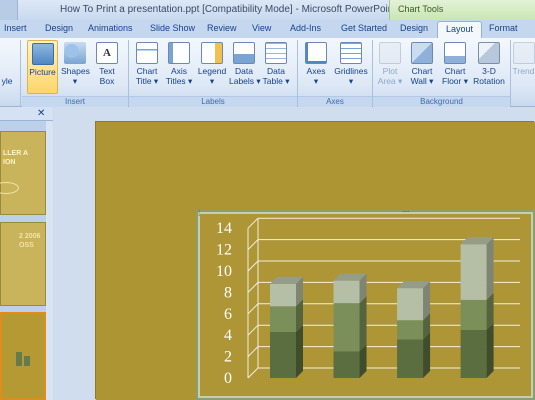 The height and width of the screenshot is (400, 535). What do you see at coordinates (23, 264) in the screenshot?
I see `slide-thumbnail: 2 2006 OSS` at bounding box center [23, 264].